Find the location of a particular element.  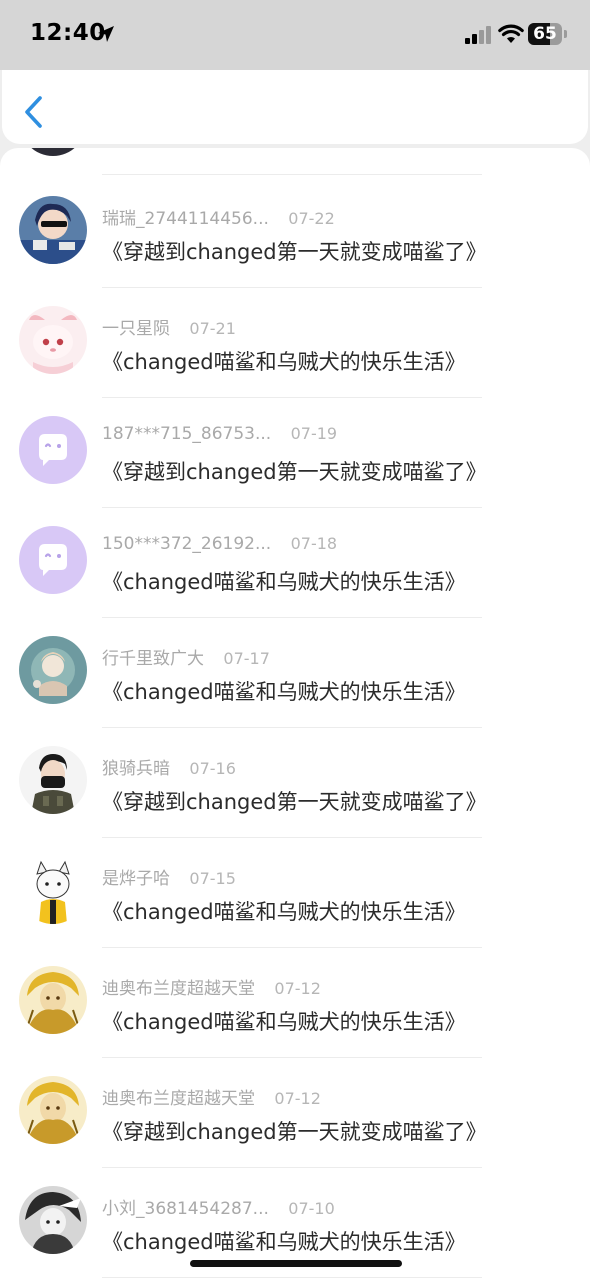

cellular-signal-icon is located at coordinates (478, 35).